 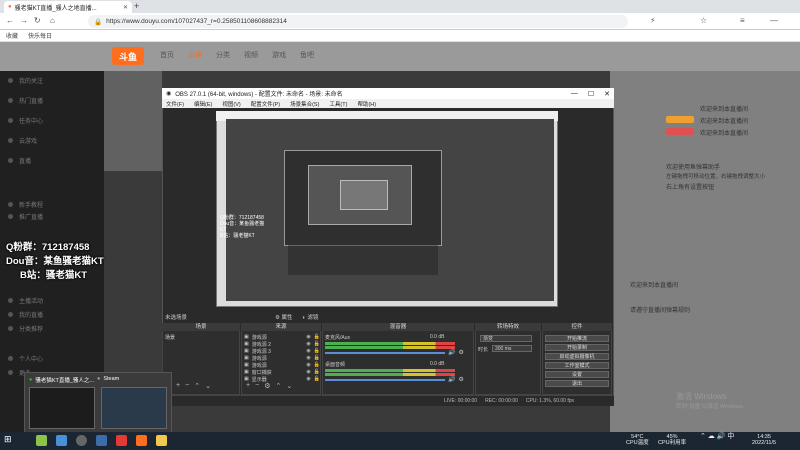 I want to click on nav-link: 视频, so click(x=251, y=55).